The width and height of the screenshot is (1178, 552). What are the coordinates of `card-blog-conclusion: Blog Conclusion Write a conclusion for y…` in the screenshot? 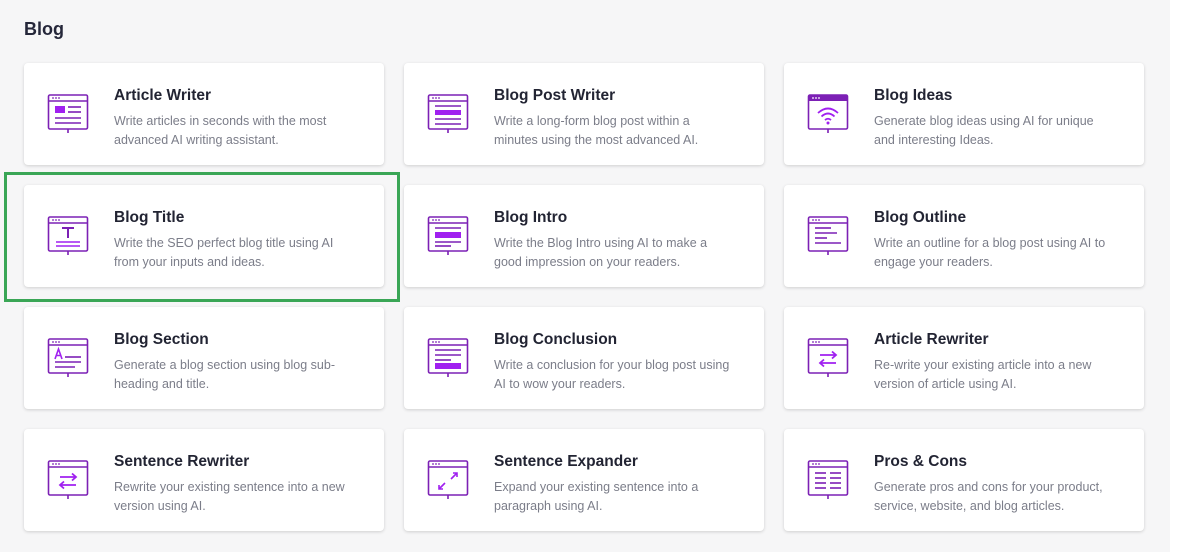 It's located at (584, 358).